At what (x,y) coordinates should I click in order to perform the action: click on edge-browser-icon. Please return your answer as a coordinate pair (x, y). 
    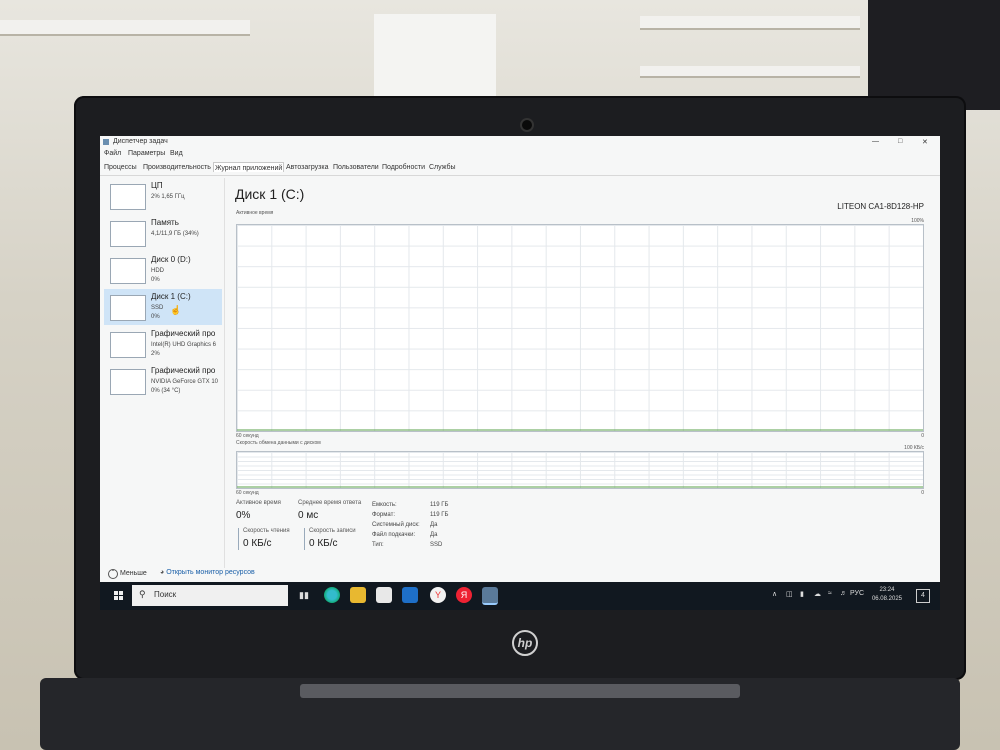
    Looking at the image, I should click on (332, 595).